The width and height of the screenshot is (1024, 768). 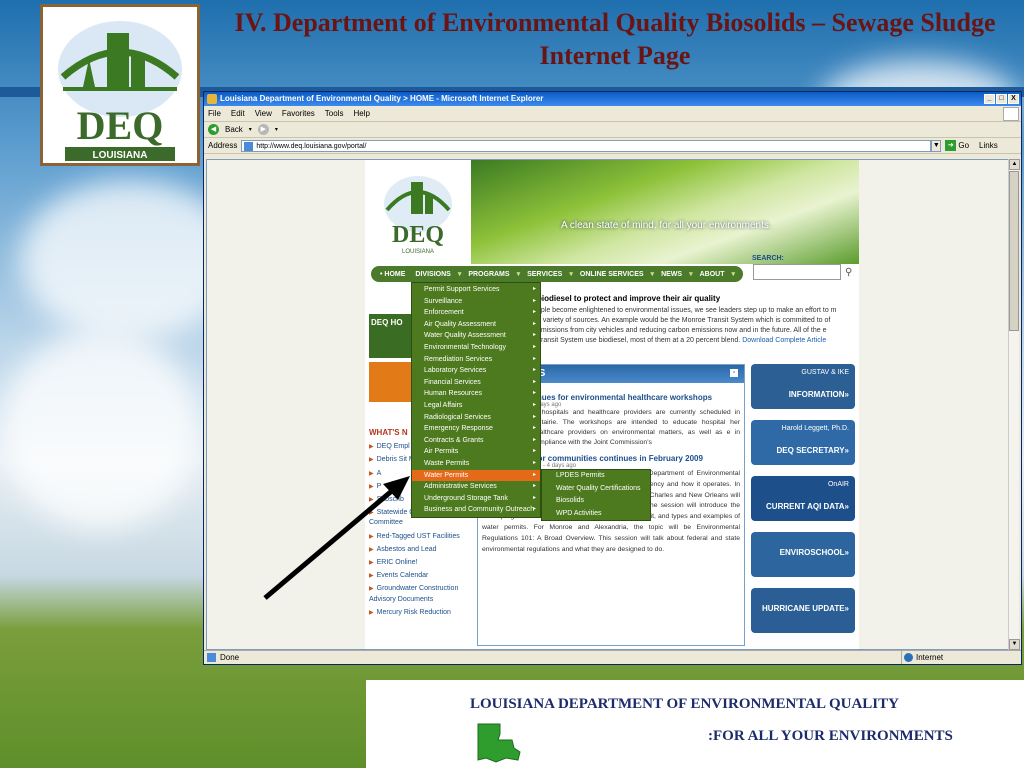 What do you see at coordinates (476, 475) in the screenshot?
I see `dropdown-item: Water Permits ▸` at bounding box center [476, 475].